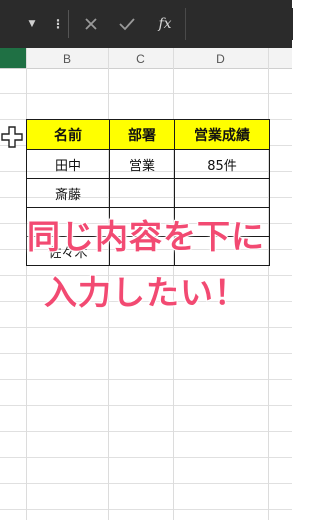 This screenshot has width=320, height=520. What do you see at coordinates (68, 134) in the screenshot?
I see `header-cell-name: 名前` at bounding box center [68, 134].